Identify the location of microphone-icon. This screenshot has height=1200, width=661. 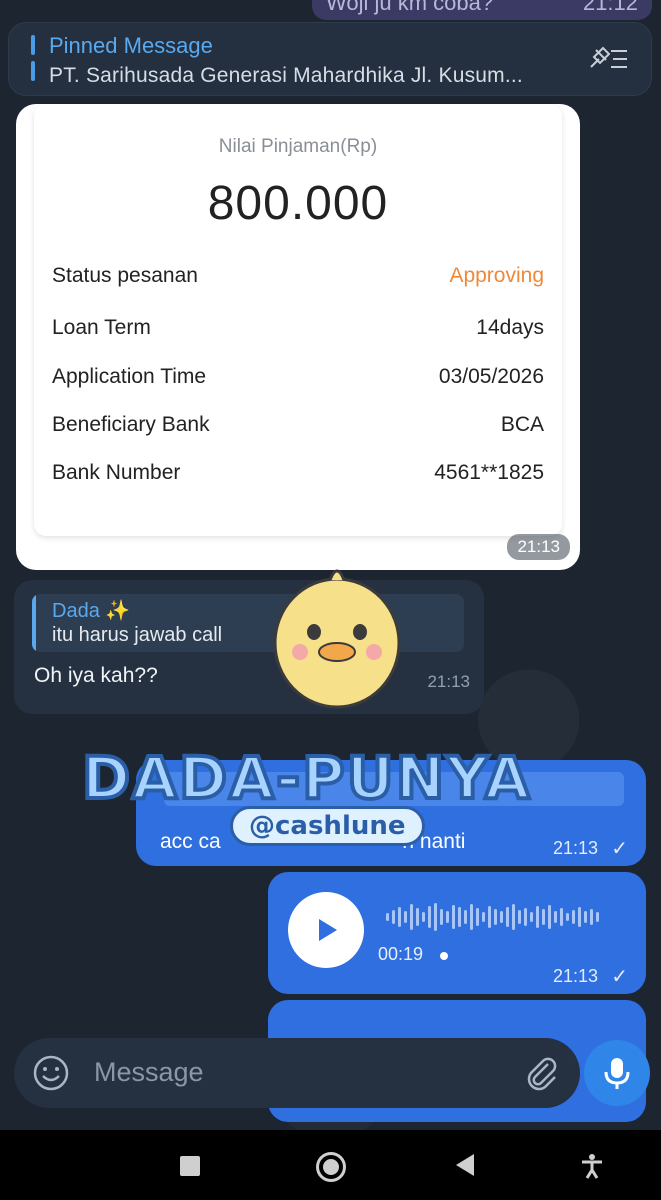
(617, 1073).